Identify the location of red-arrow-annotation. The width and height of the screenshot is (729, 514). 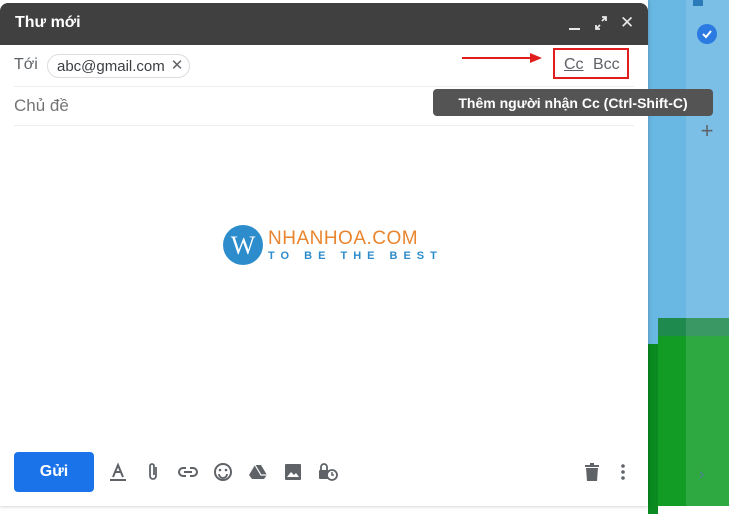
(502, 58).